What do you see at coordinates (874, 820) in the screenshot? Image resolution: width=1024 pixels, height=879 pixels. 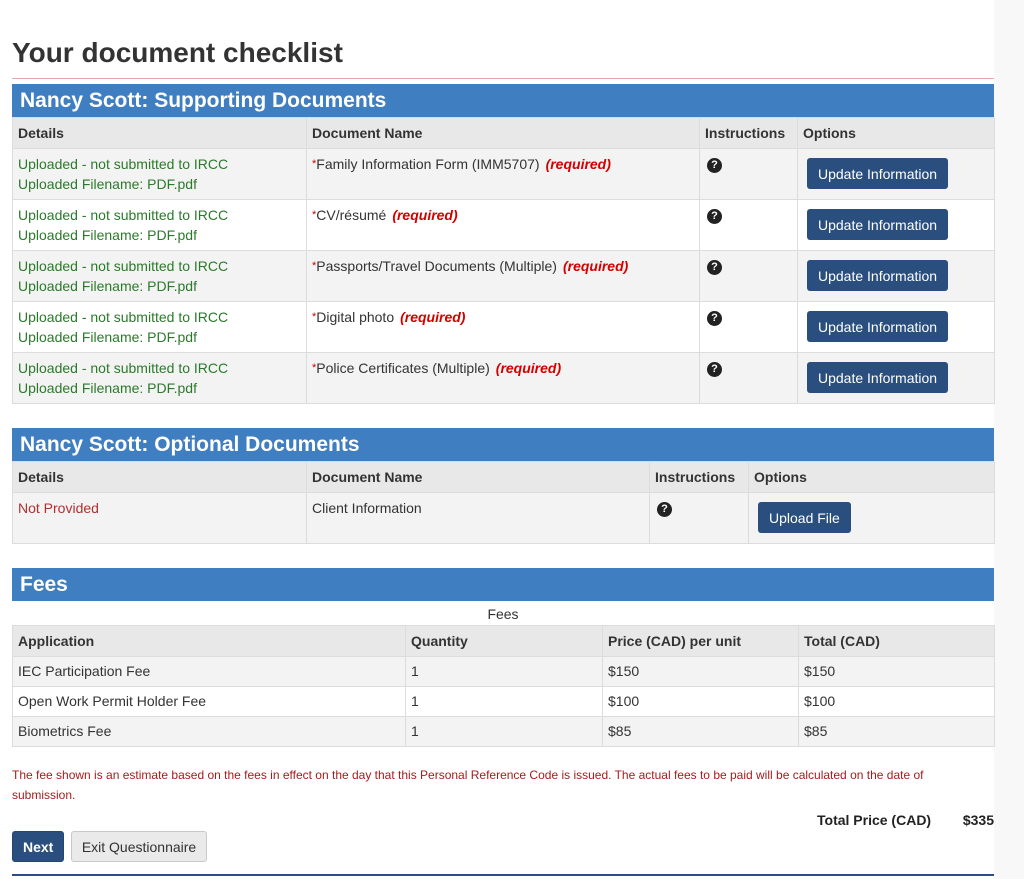 I see `total-price-label: Total Price (CAD)` at bounding box center [874, 820].